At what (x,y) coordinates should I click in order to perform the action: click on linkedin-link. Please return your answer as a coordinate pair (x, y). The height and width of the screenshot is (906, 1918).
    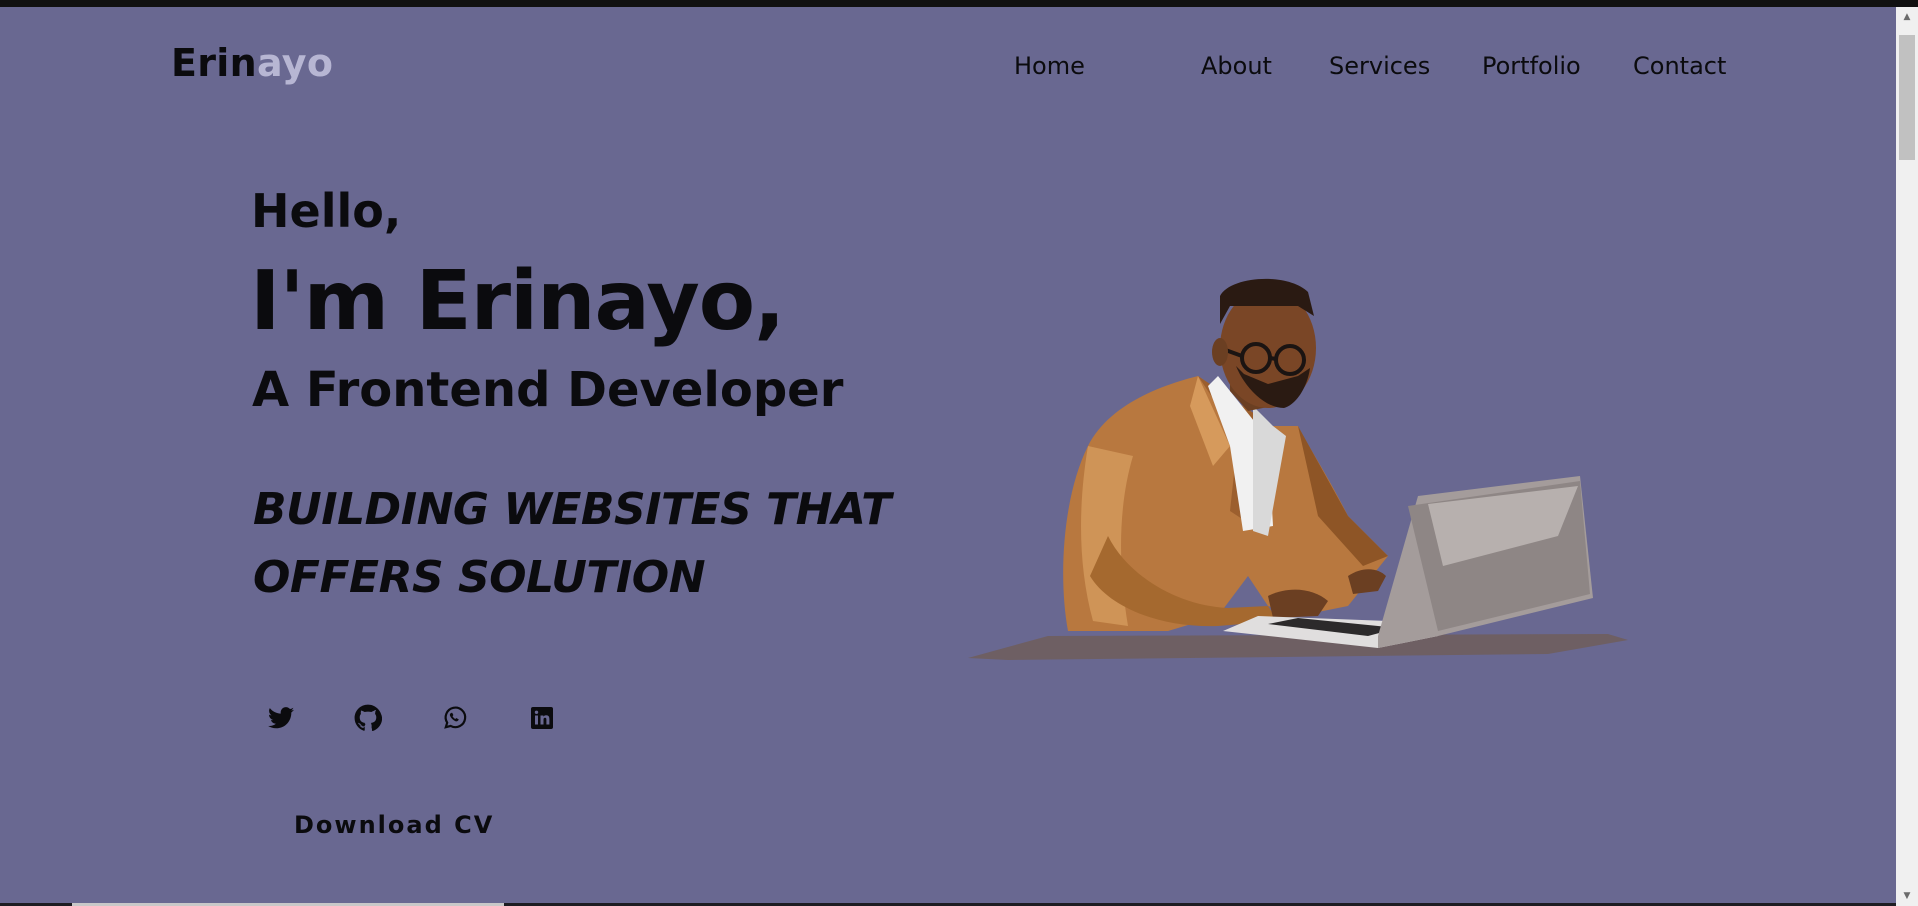
    Looking at the image, I should click on (542, 718).